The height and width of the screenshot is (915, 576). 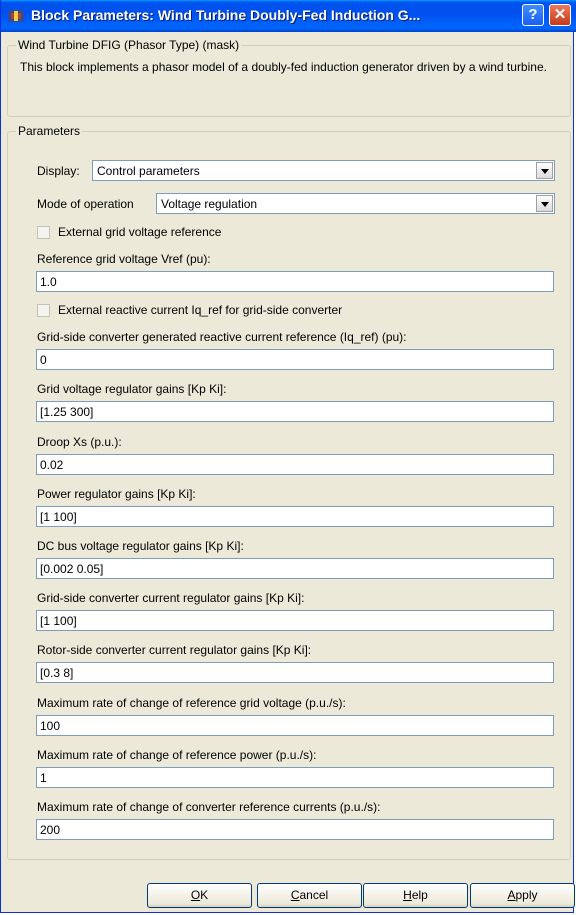 I want to click on rotor-side-current-gains-field: [0.3 8], so click(x=295, y=672).